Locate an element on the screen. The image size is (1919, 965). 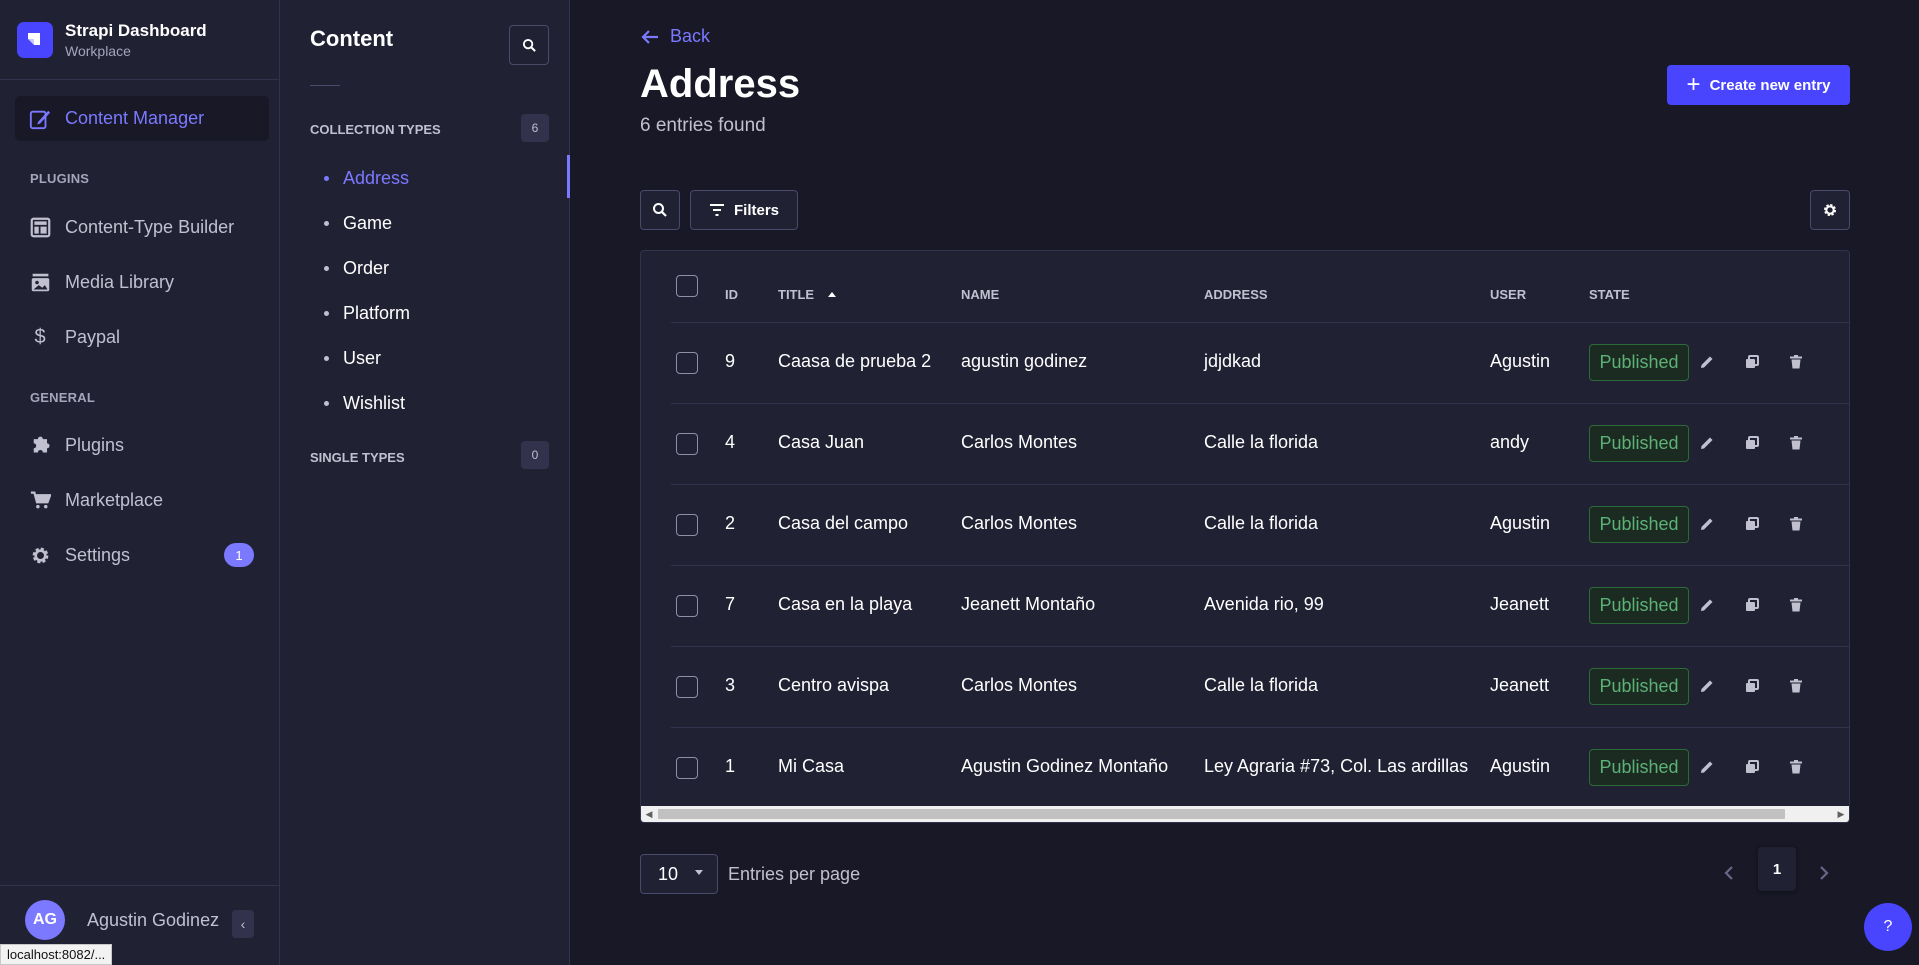
column-header-id: ID is located at coordinates (731, 294).